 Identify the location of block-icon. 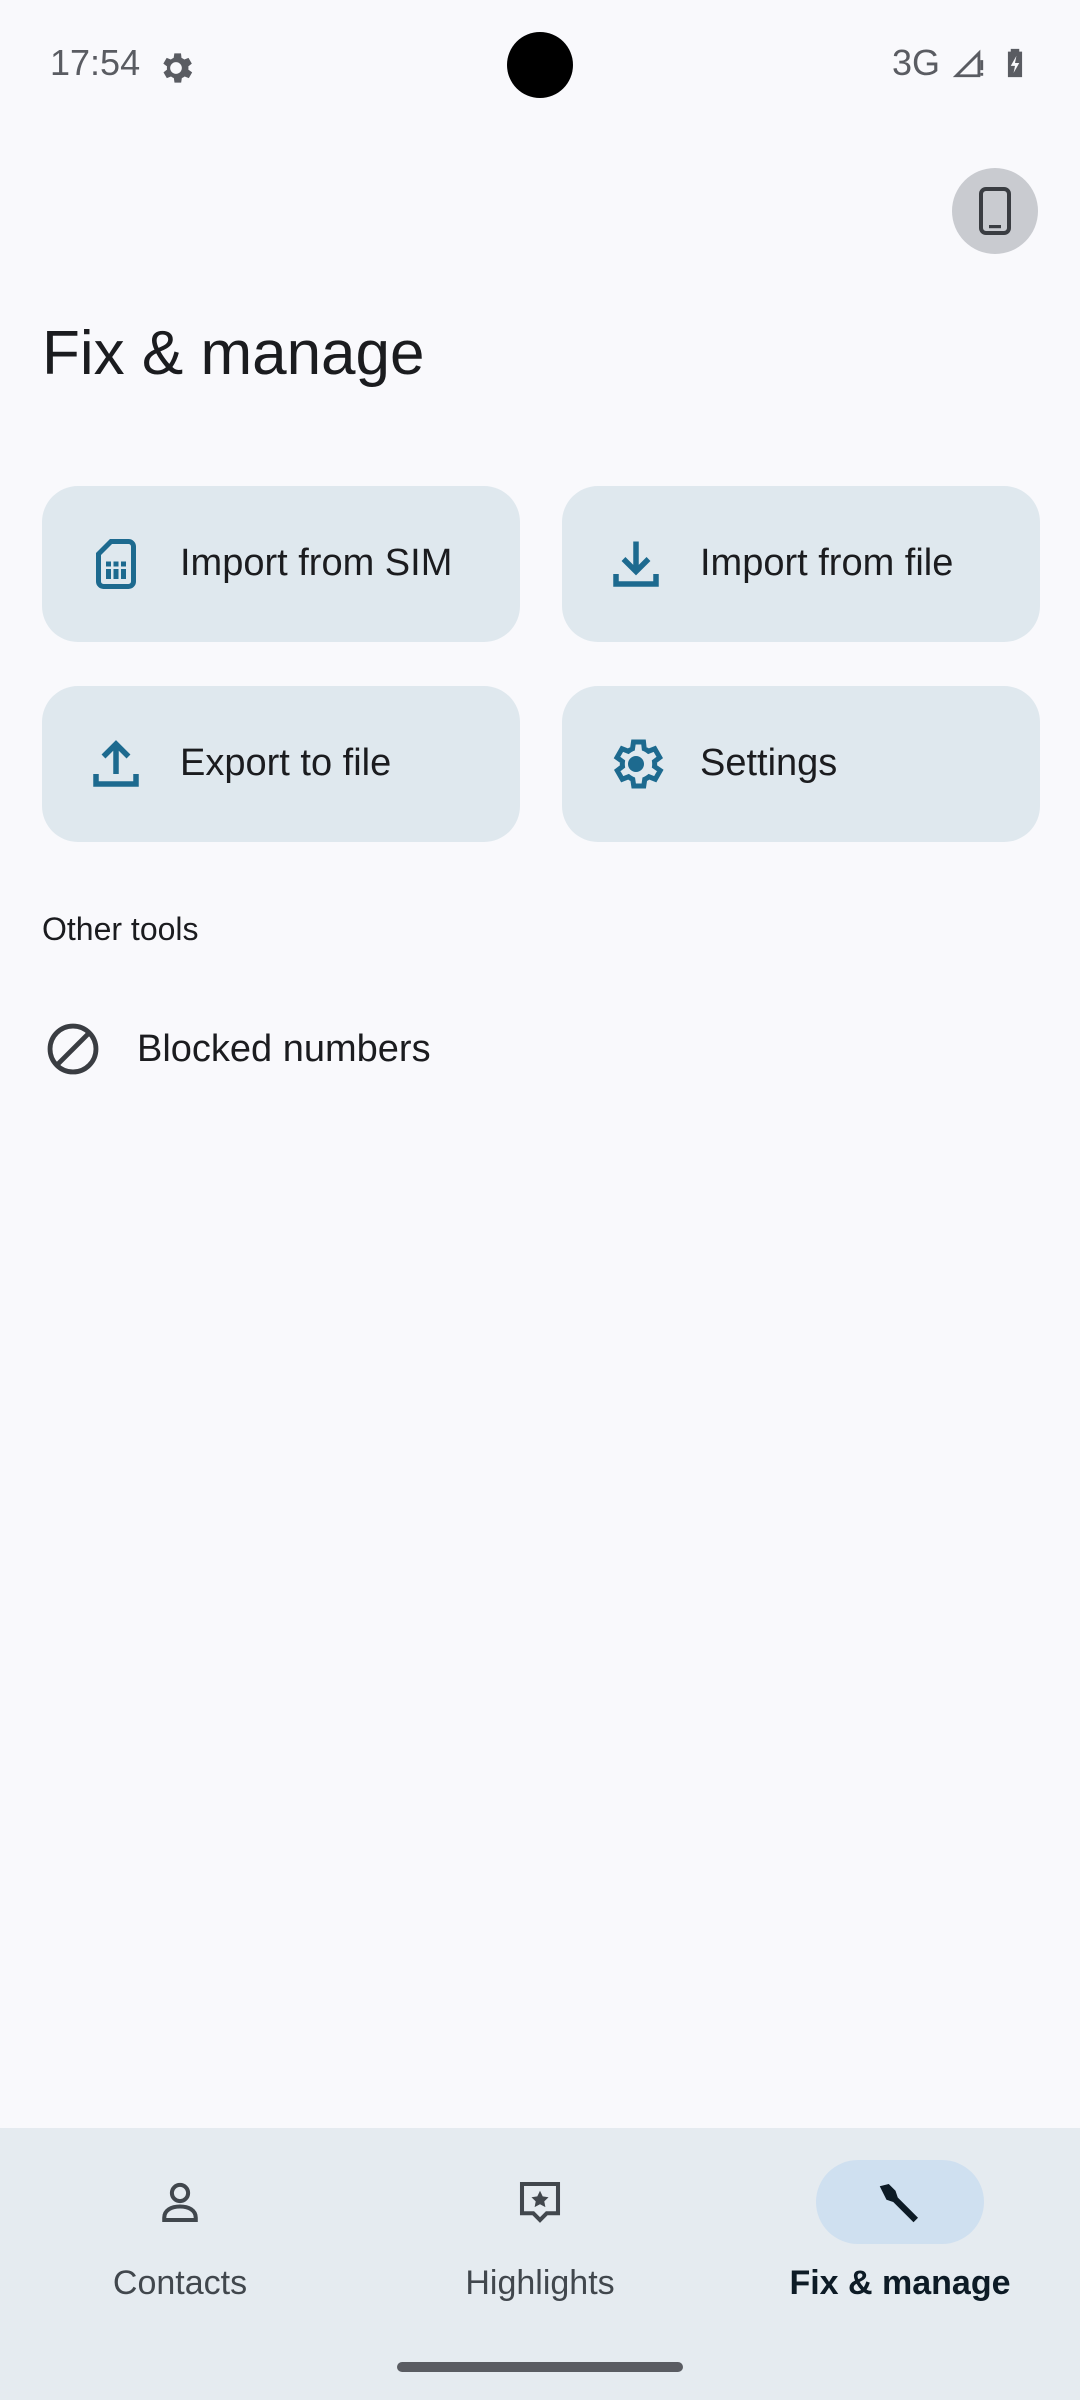
(73, 1049).